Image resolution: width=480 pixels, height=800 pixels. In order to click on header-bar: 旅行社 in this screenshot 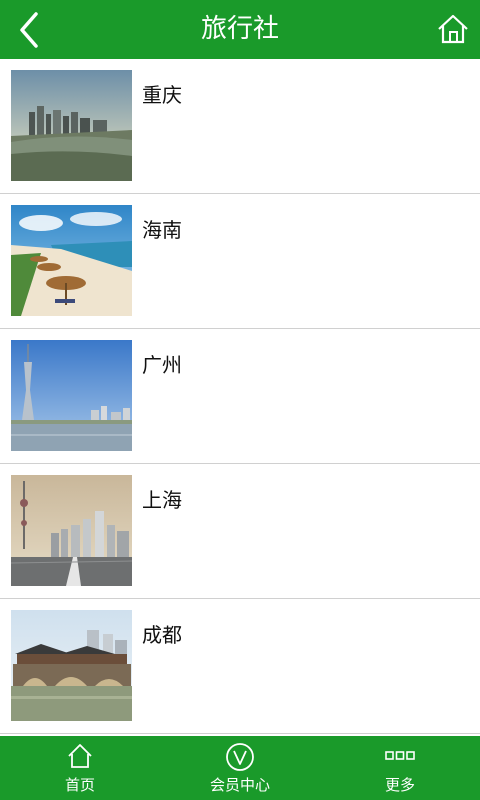, I will do `click(240, 29)`.